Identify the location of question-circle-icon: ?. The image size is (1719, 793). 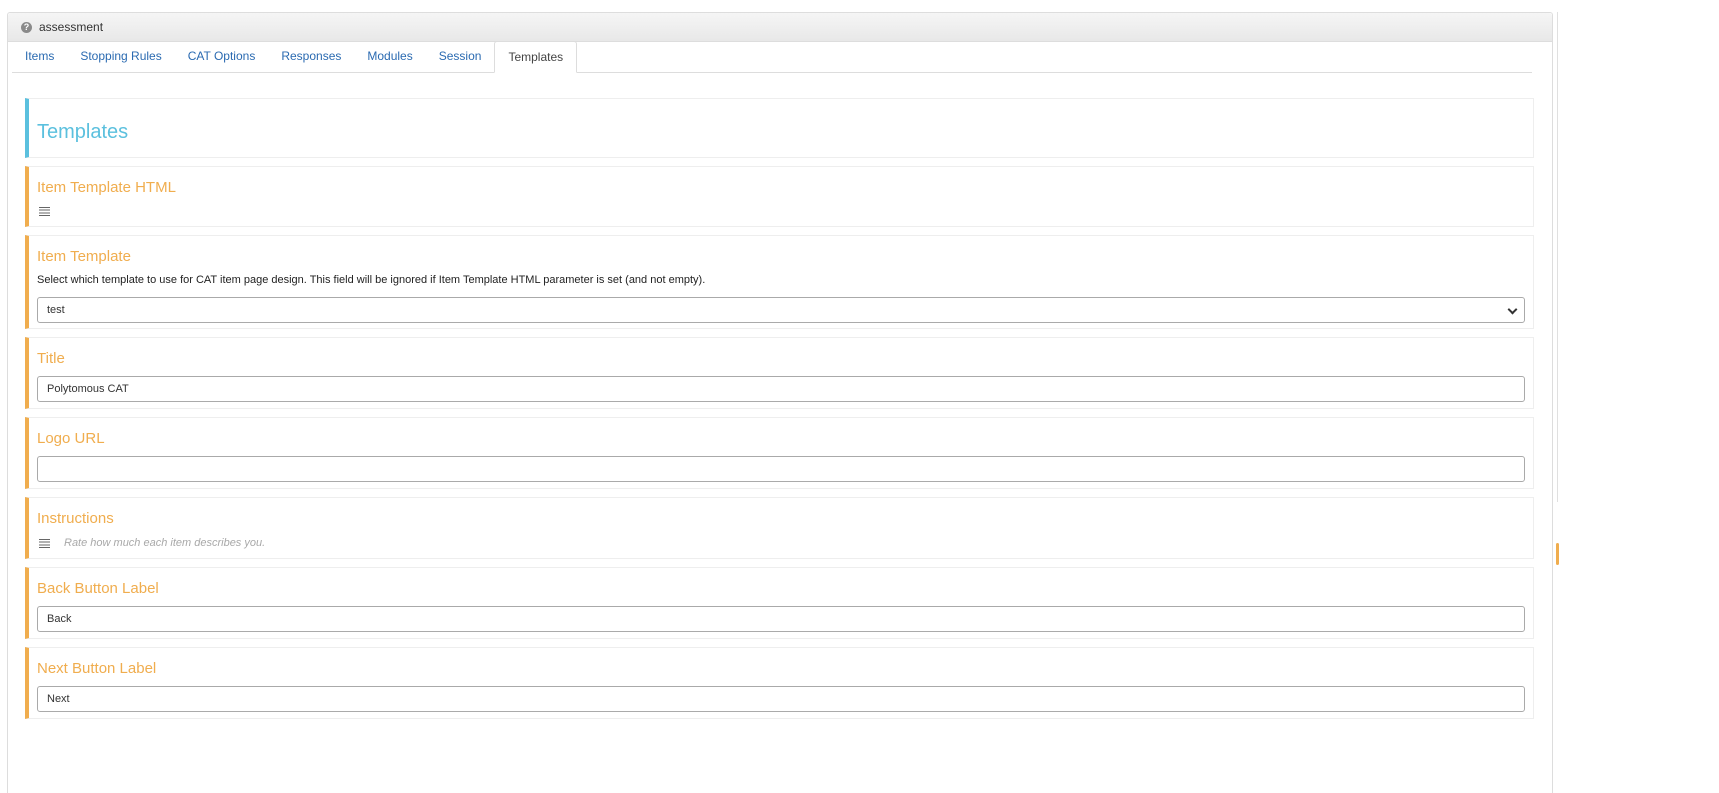
(26, 27).